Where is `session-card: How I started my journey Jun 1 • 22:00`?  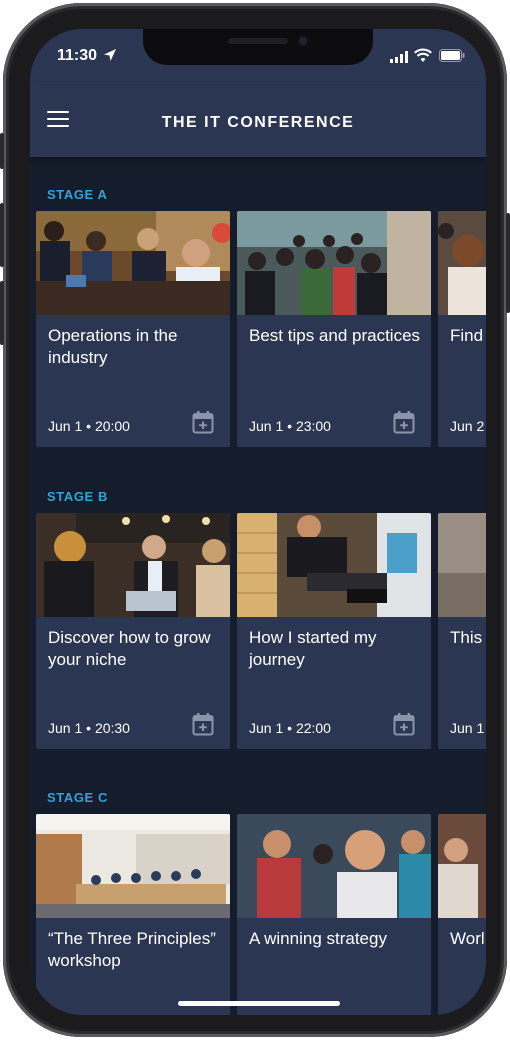 session-card: How I started my journey Jun 1 • 22:00 is located at coordinates (334, 631).